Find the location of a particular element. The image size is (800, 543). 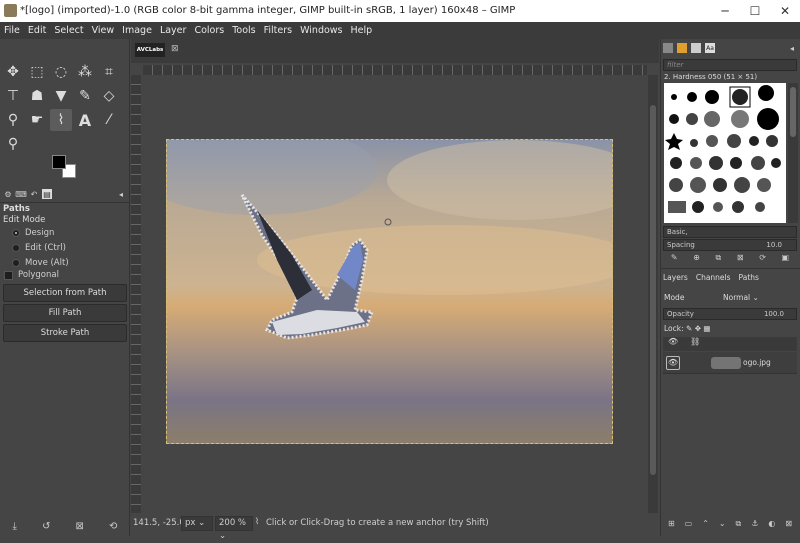

reset-options-icon: ⟲ is located at coordinates (113, 526).